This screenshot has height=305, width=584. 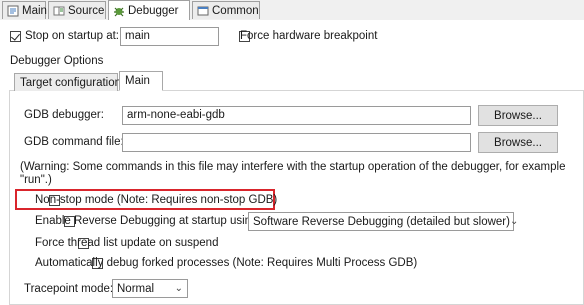 I want to click on stop-on-startup-checkbox, so click(x=15, y=36).